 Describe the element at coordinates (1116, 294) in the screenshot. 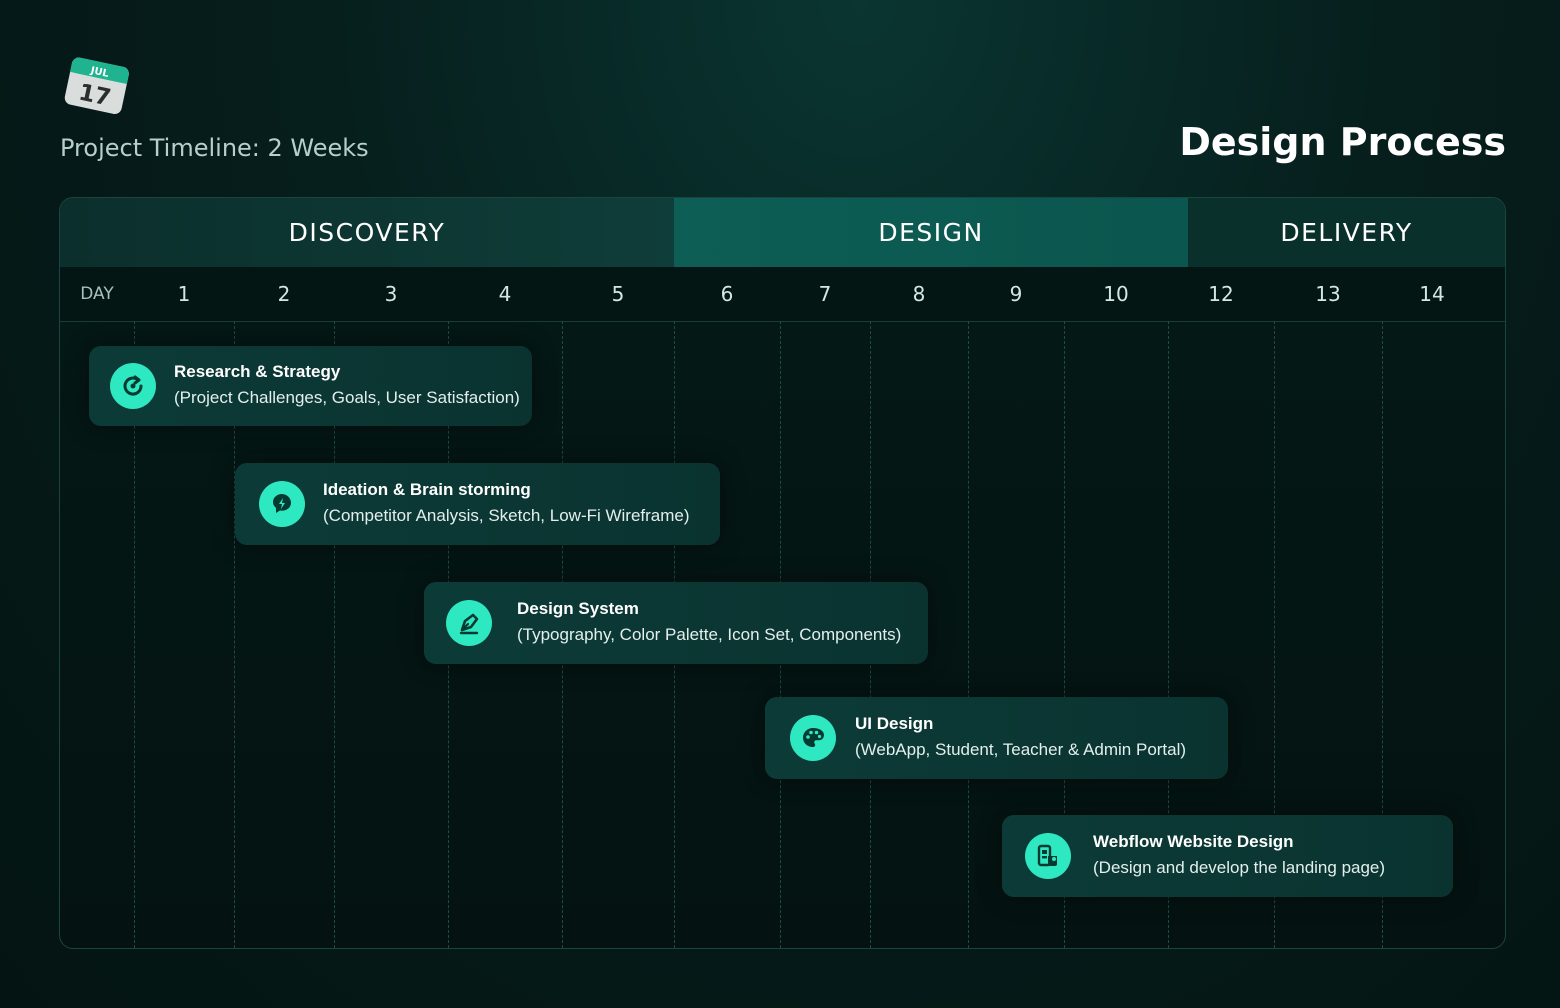

I see `day-cell: 10` at that location.